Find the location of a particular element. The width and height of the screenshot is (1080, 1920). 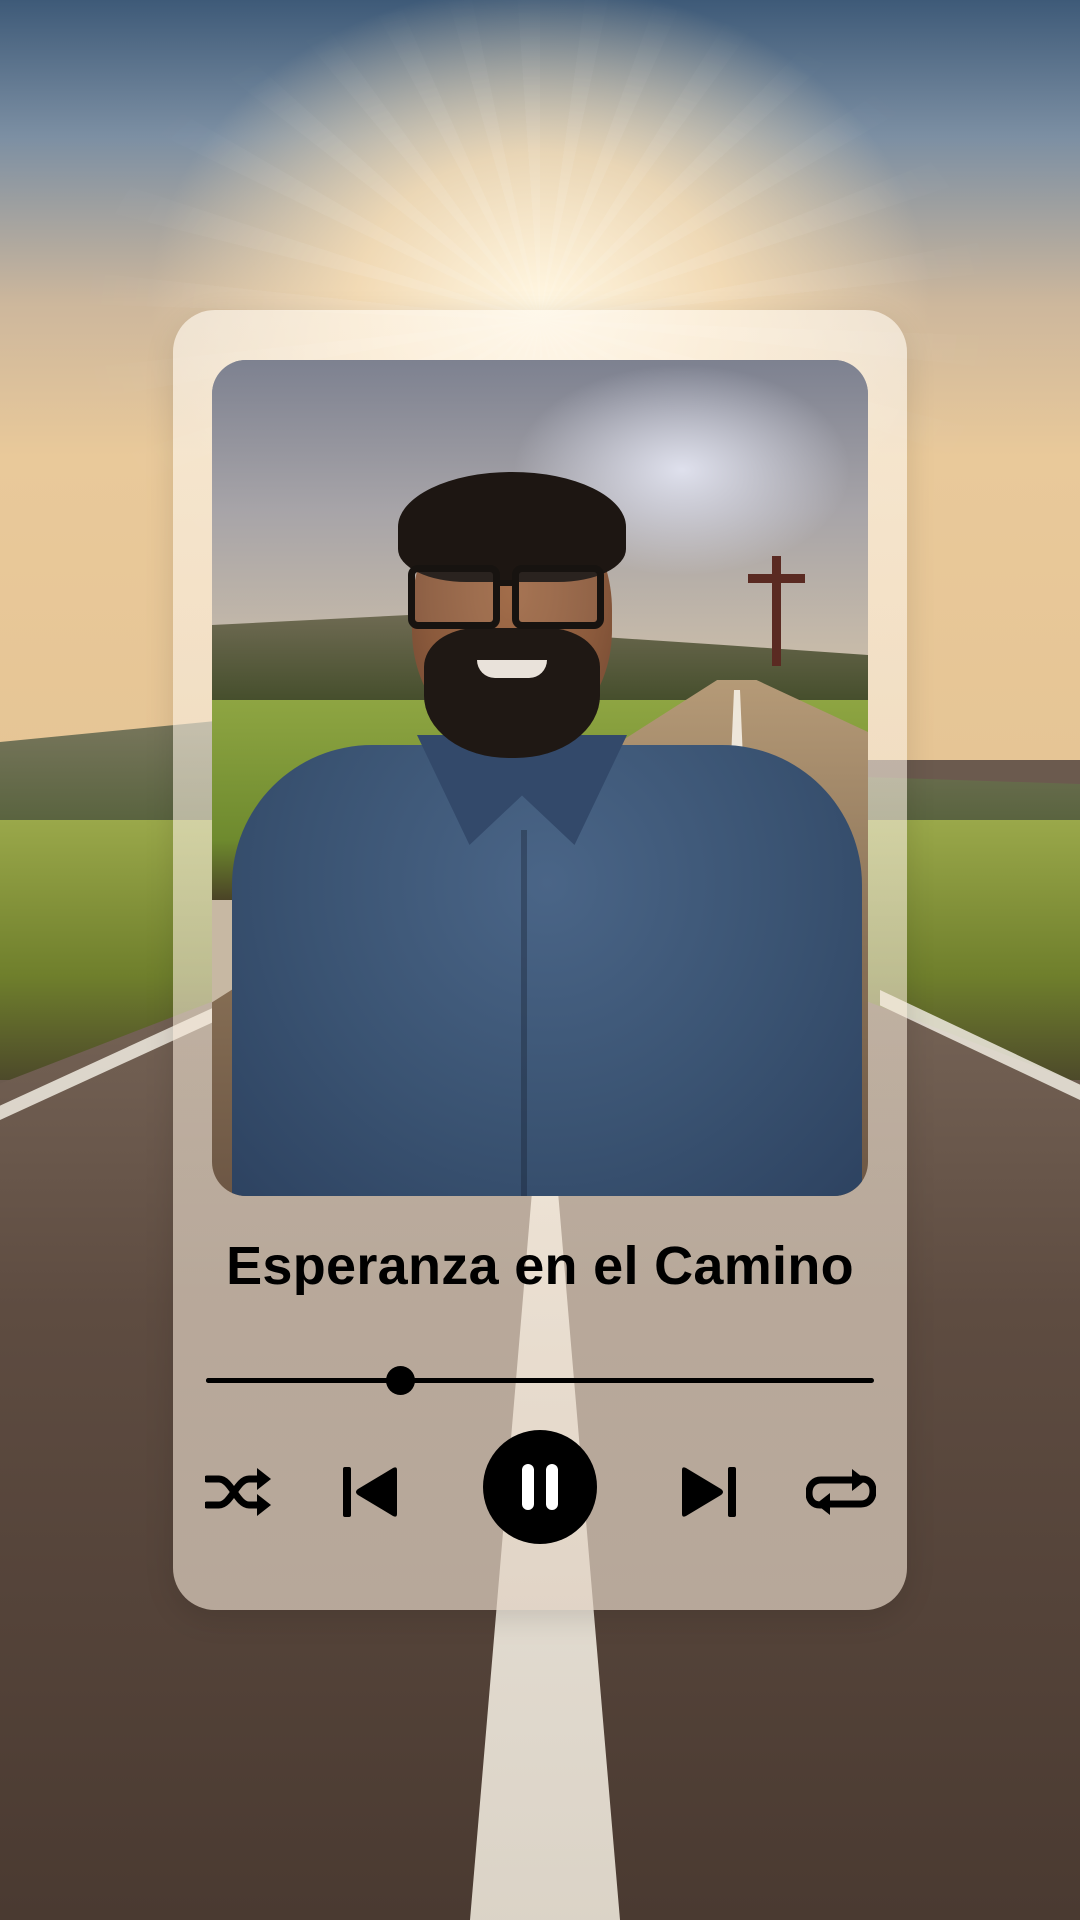

pause-button is located at coordinates (540, 1487).